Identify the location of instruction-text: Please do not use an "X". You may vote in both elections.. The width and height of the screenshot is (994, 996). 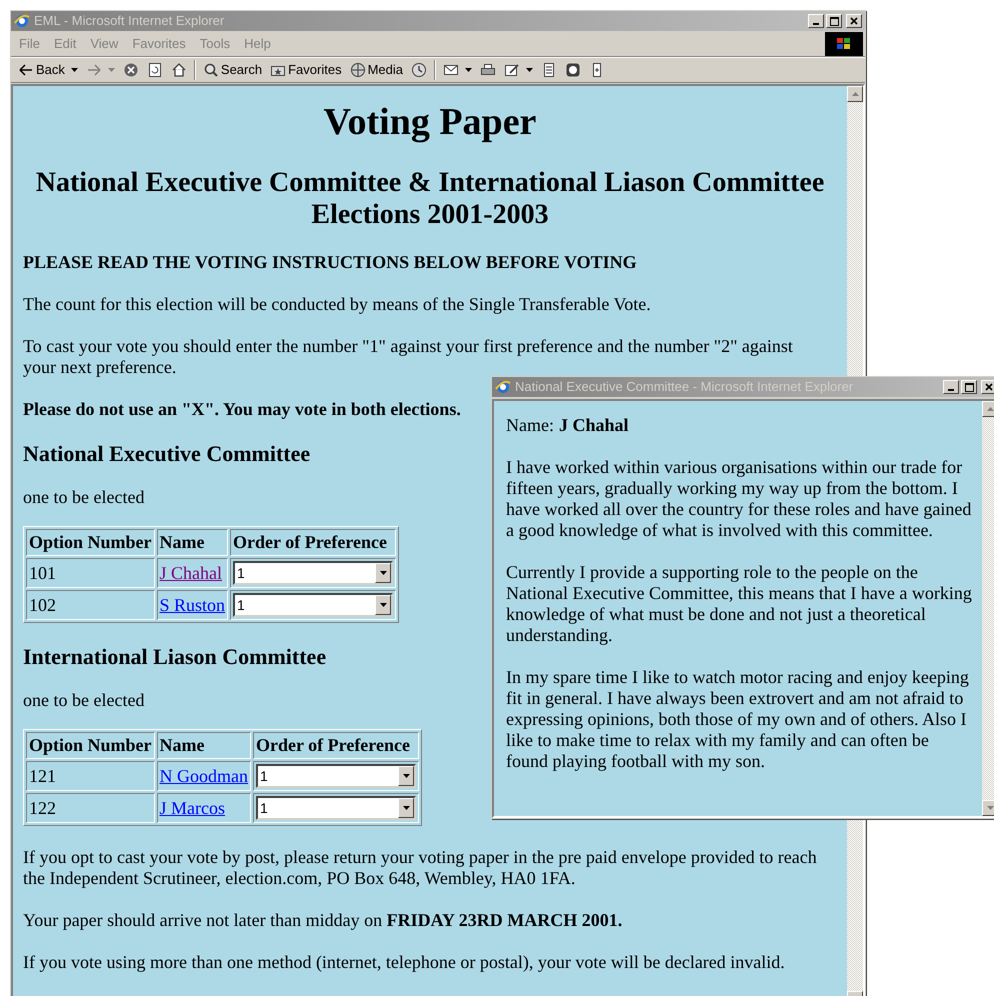
(242, 409).